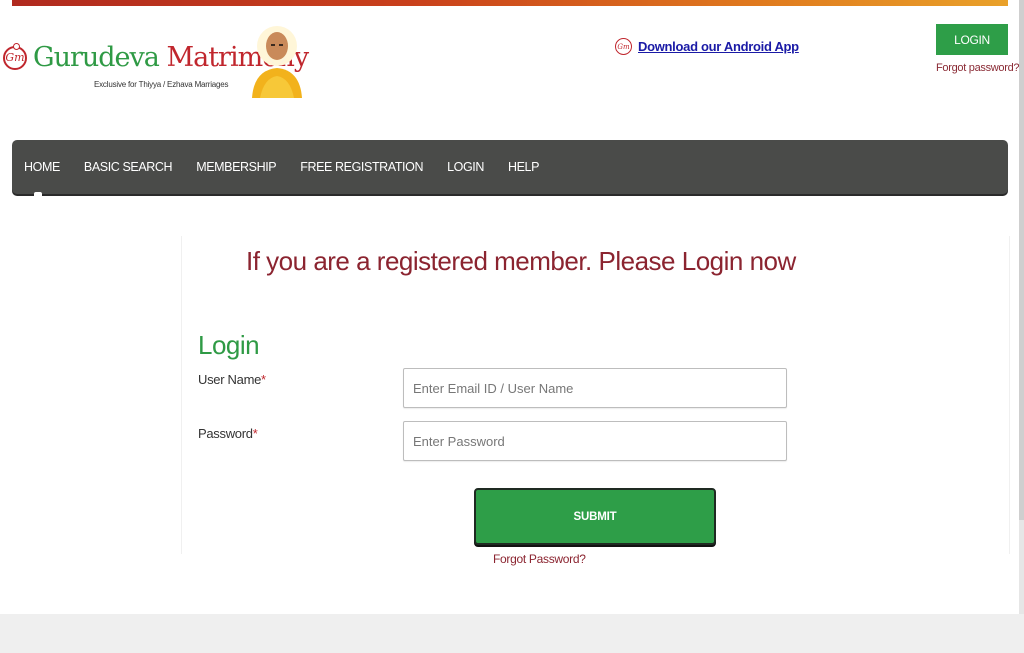 Image resolution: width=1024 pixels, height=653 pixels. I want to click on page-scrollbar, so click(1021, 310).